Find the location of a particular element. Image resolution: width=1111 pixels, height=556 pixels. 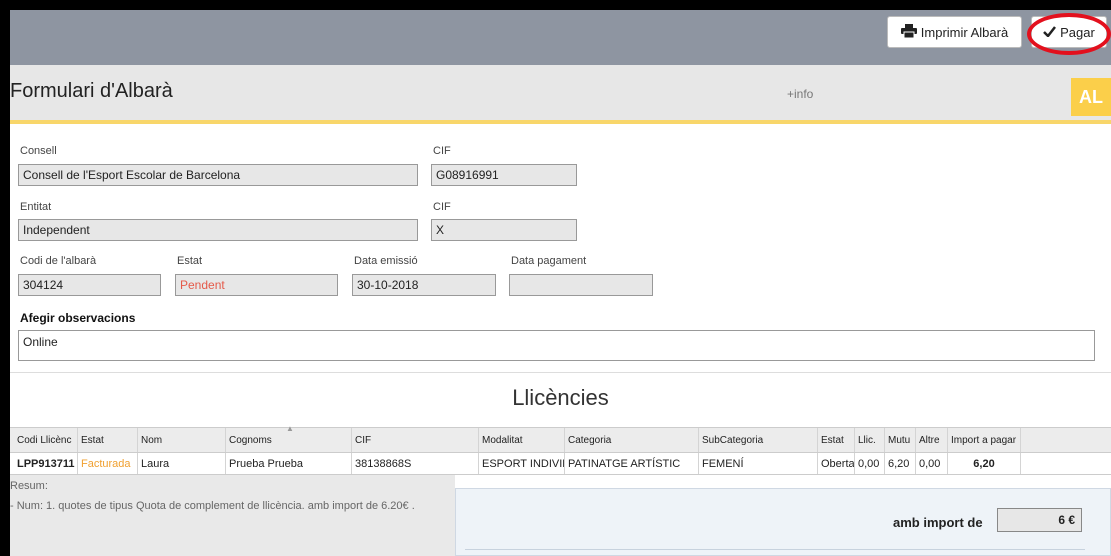

total-label: amb import de is located at coordinates (938, 522).